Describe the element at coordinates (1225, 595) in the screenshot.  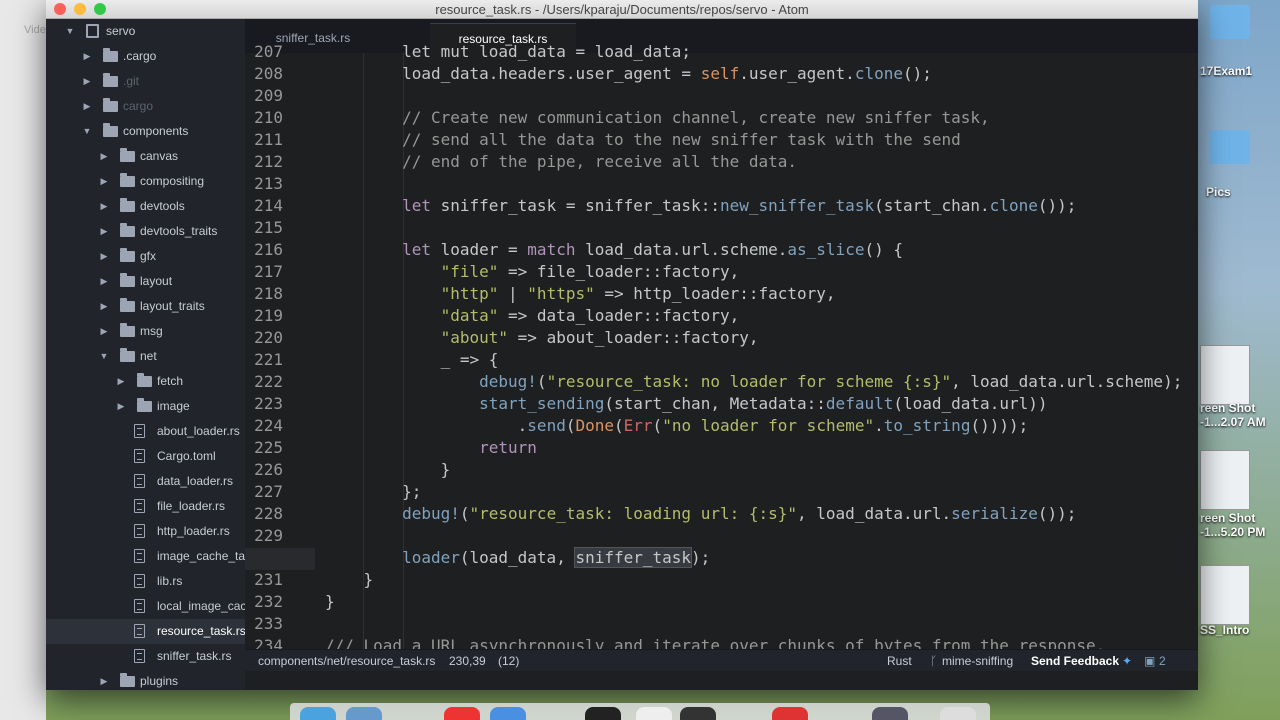
I see `document-thumbnail-icon` at that location.